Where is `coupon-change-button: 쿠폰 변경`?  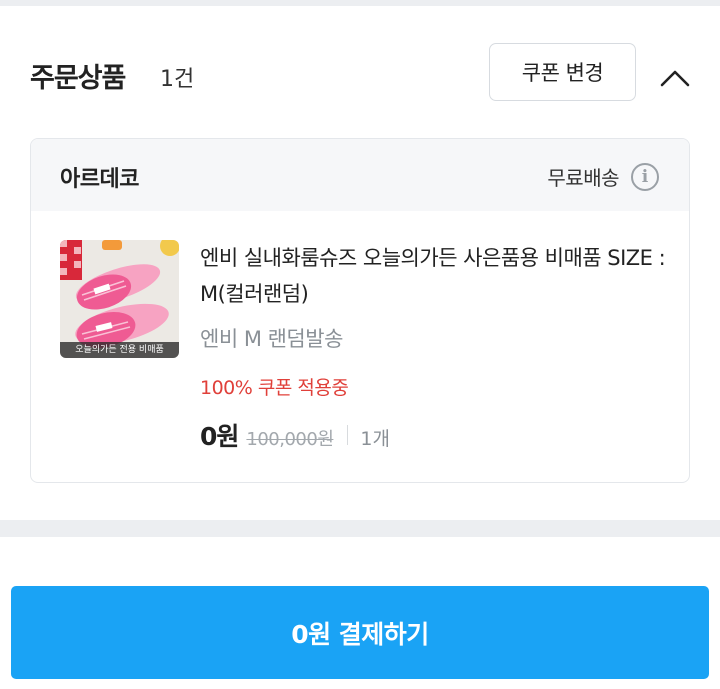
coupon-change-button: 쿠폰 변경 is located at coordinates (562, 72).